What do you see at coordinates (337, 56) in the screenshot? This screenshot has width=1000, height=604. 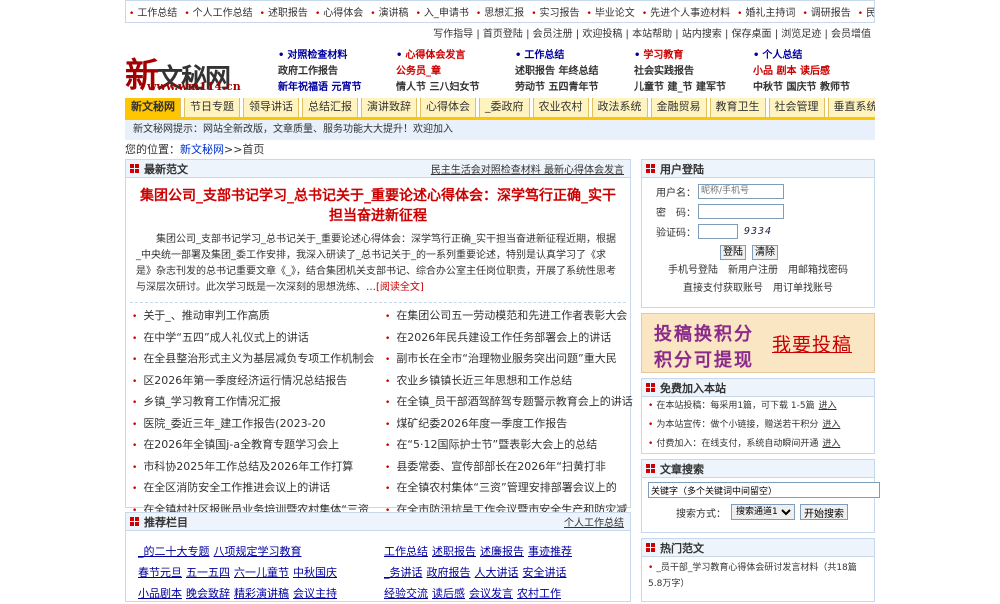 I see `hot-keyword-link: 对照检查材料` at bounding box center [337, 56].